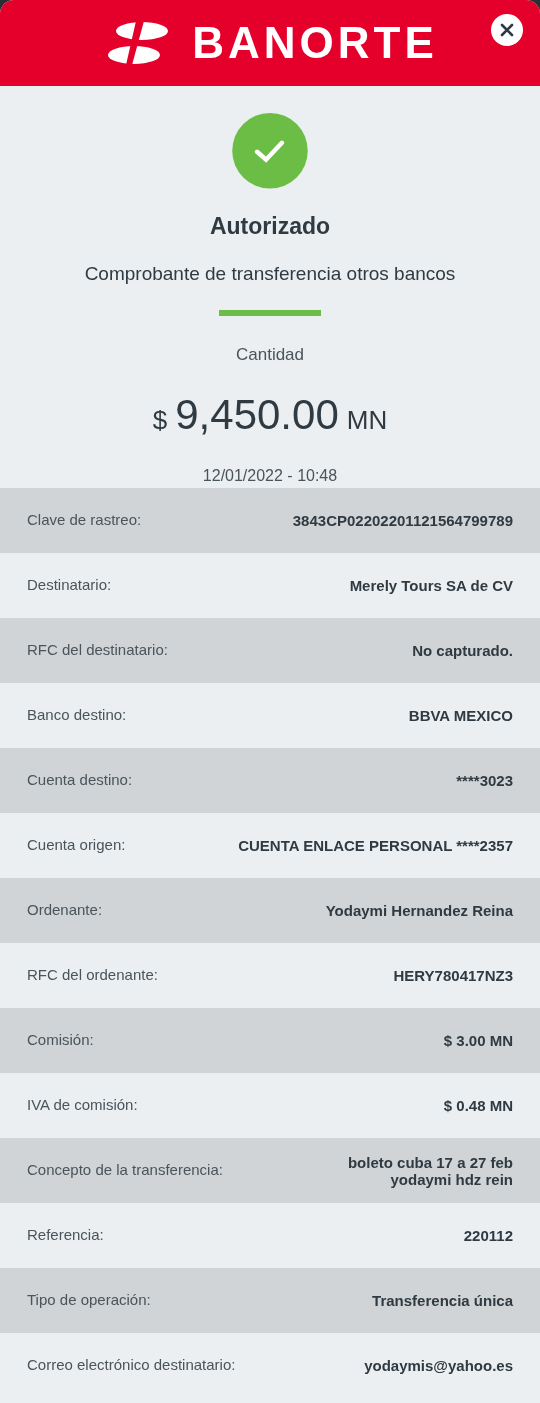  What do you see at coordinates (402, 520) in the screenshot?
I see `detail-value: 3843CP02202201121564799789` at bounding box center [402, 520].